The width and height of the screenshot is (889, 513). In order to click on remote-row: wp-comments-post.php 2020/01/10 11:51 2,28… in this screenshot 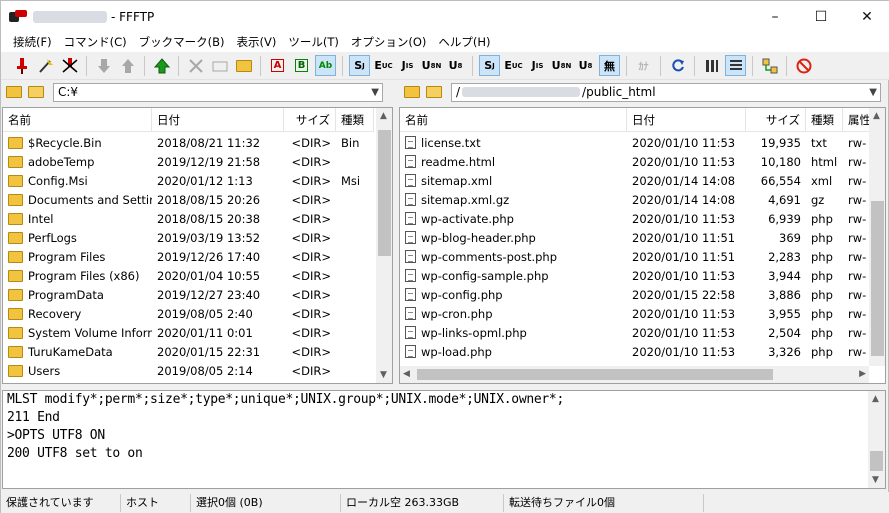, I will do `click(635, 256)`.